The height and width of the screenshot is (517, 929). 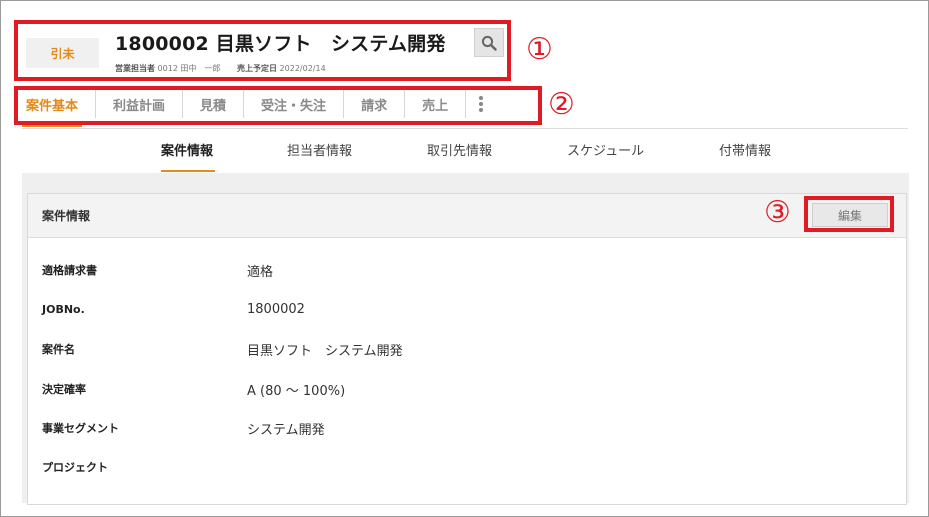 What do you see at coordinates (62, 53) in the screenshot?
I see `status-badge: 引未` at bounding box center [62, 53].